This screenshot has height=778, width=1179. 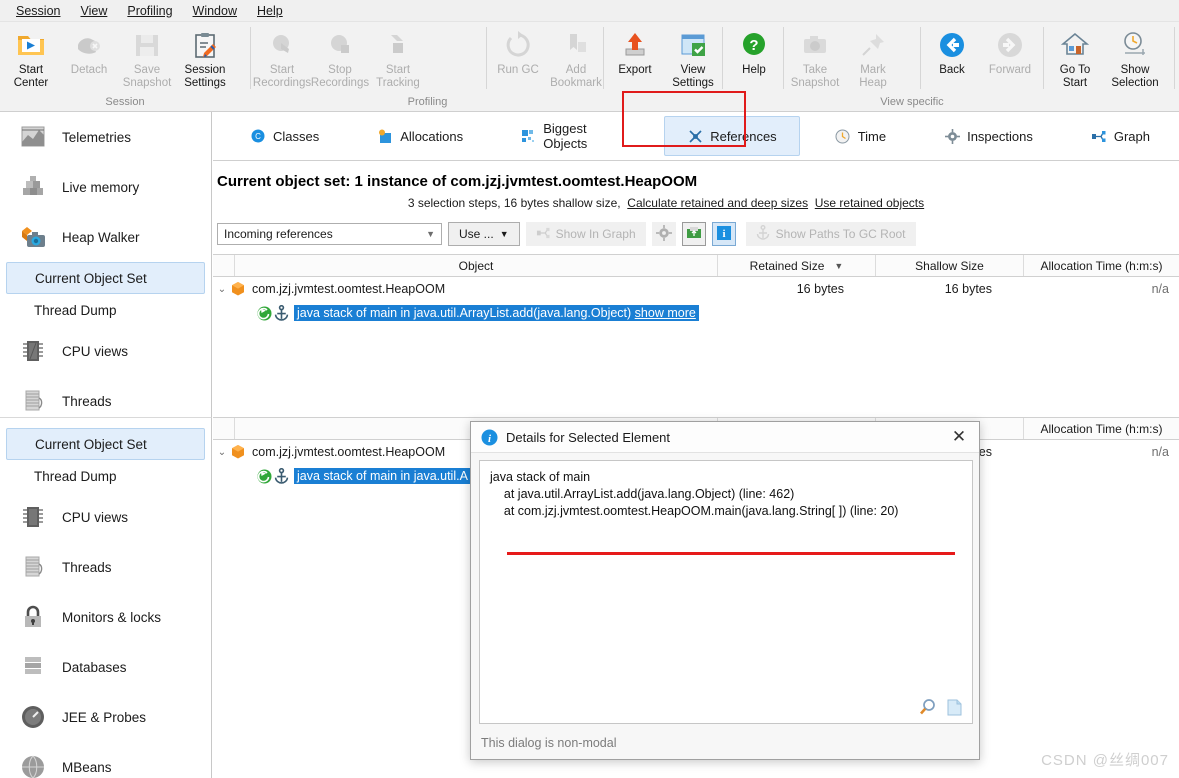 I want to click on tab-inspections: Inspections, so click(x=988, y=136).